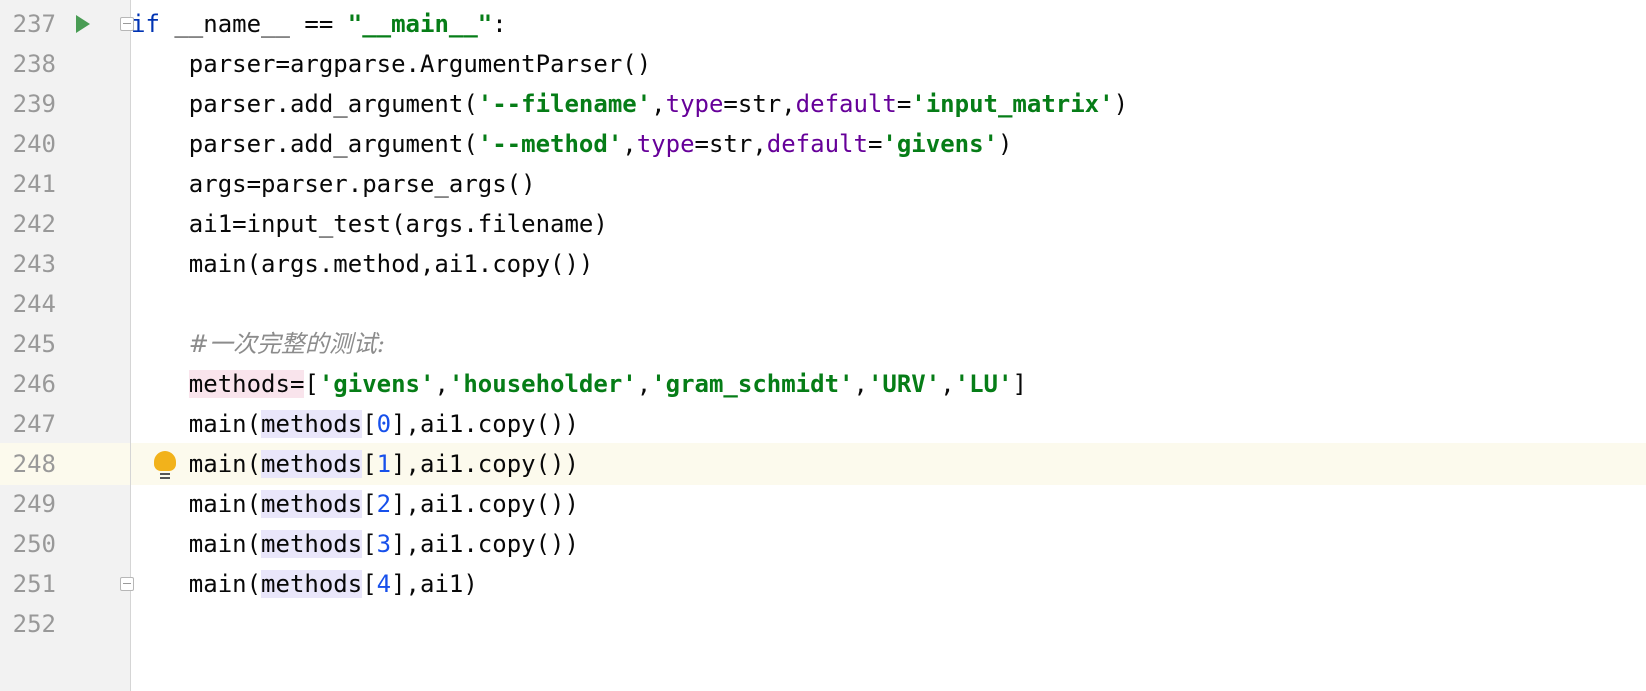 The width and height of the screenshot is (1646, 691). Describe the element at coordinates (846, 104) in the screenshot. I see `code-token: default` at that location.